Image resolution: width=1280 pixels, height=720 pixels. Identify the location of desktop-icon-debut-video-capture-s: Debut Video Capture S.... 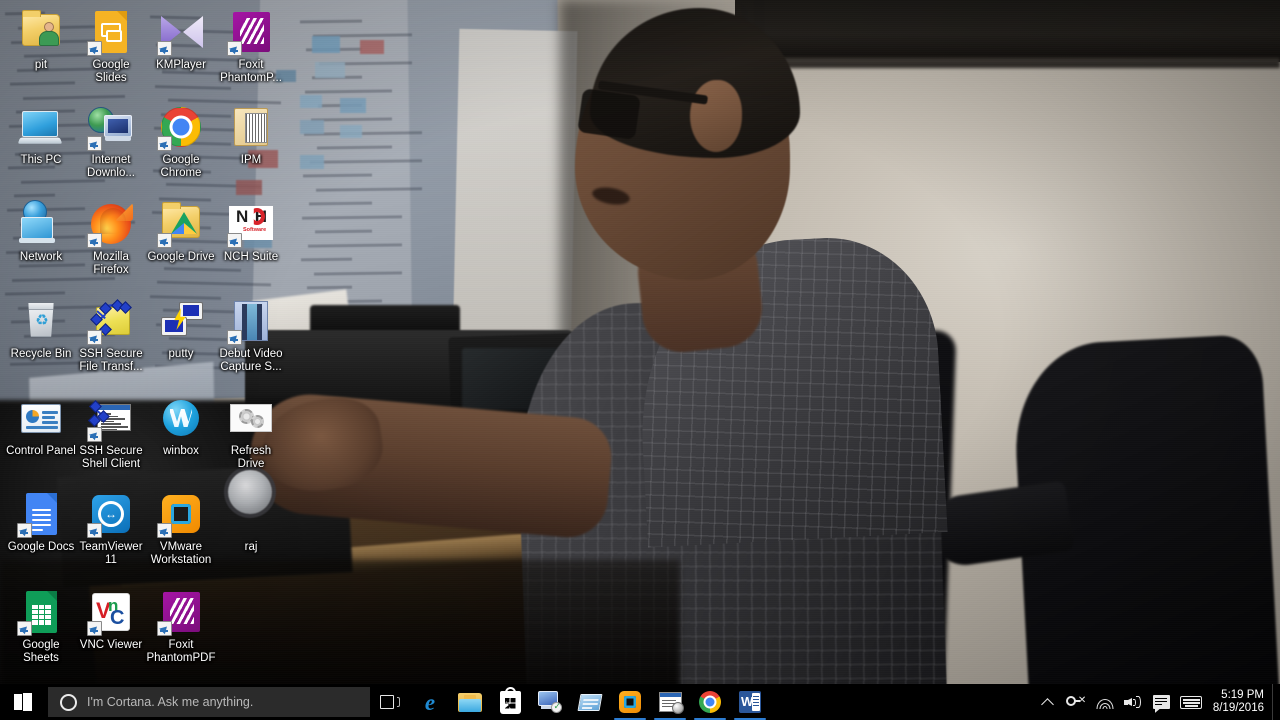
(251, 335).